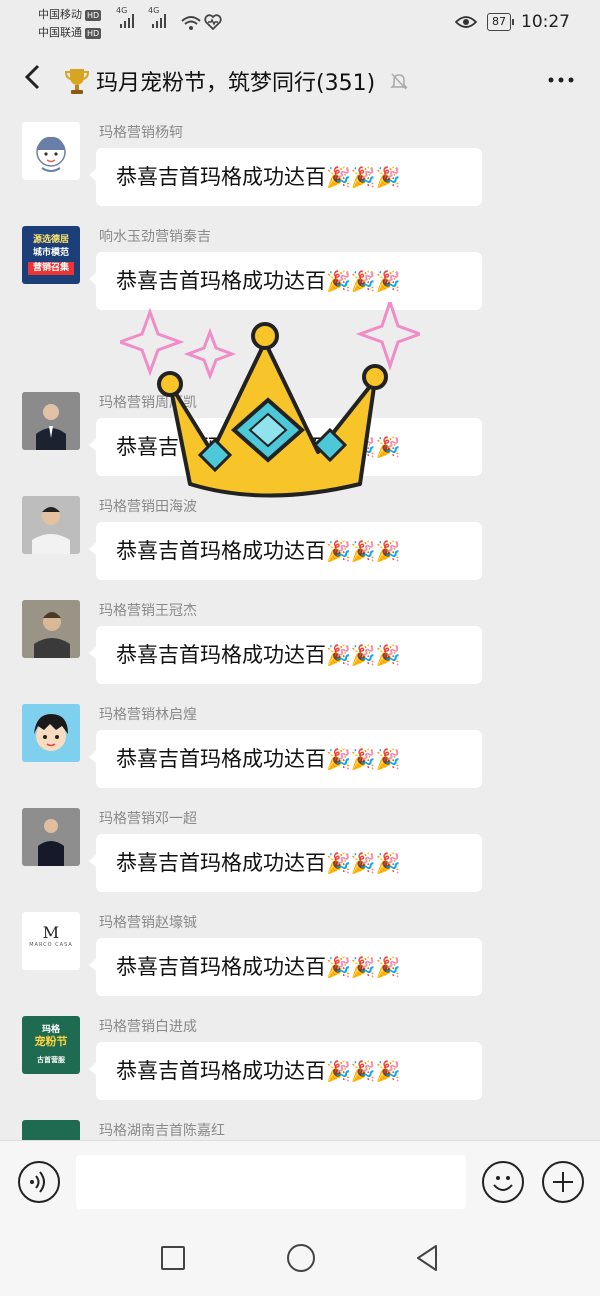  I want to click on sender-name: 玛格营销白进成, so click(148, 1027).